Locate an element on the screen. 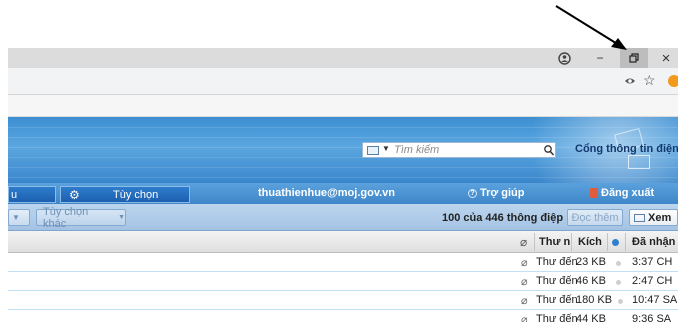 The width and height of the screenshot is (678, 322). help-link: ? Trợ giúp is located at coordinates (496, 193).